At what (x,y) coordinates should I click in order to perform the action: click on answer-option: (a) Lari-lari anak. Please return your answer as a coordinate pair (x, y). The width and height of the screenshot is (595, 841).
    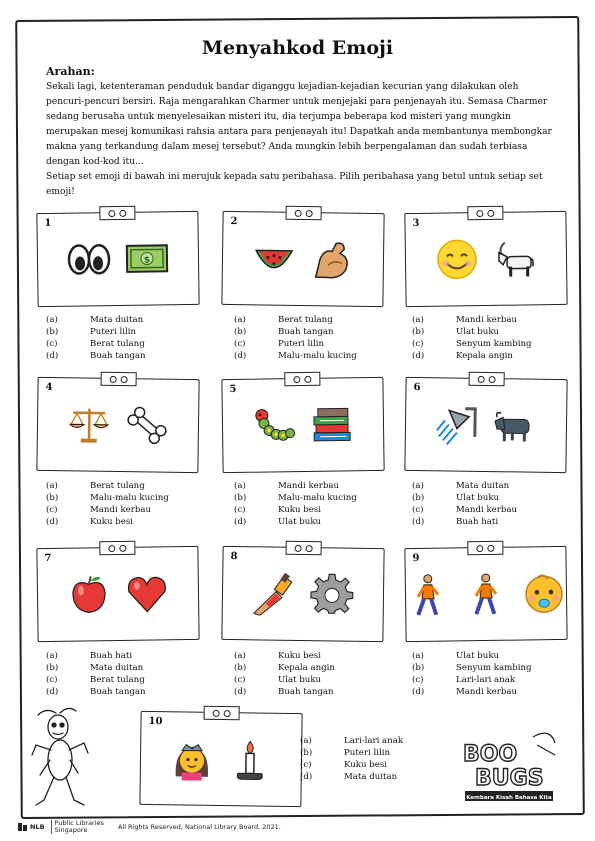
    Looking at the image, I should click on (351, 741).